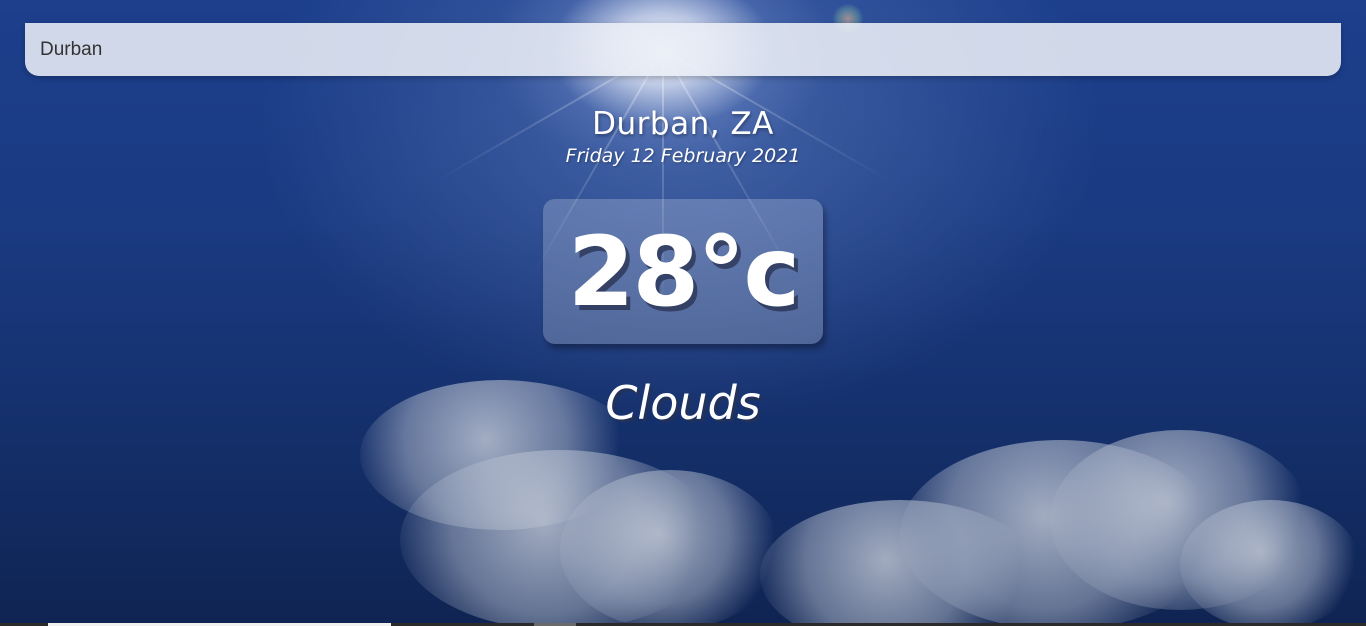 The image size is (1366, 626). What do you see at coordinates (683, 124) in the screenshot?
I see `location-title: Durban, ZA` at bounding box center [683, 124].